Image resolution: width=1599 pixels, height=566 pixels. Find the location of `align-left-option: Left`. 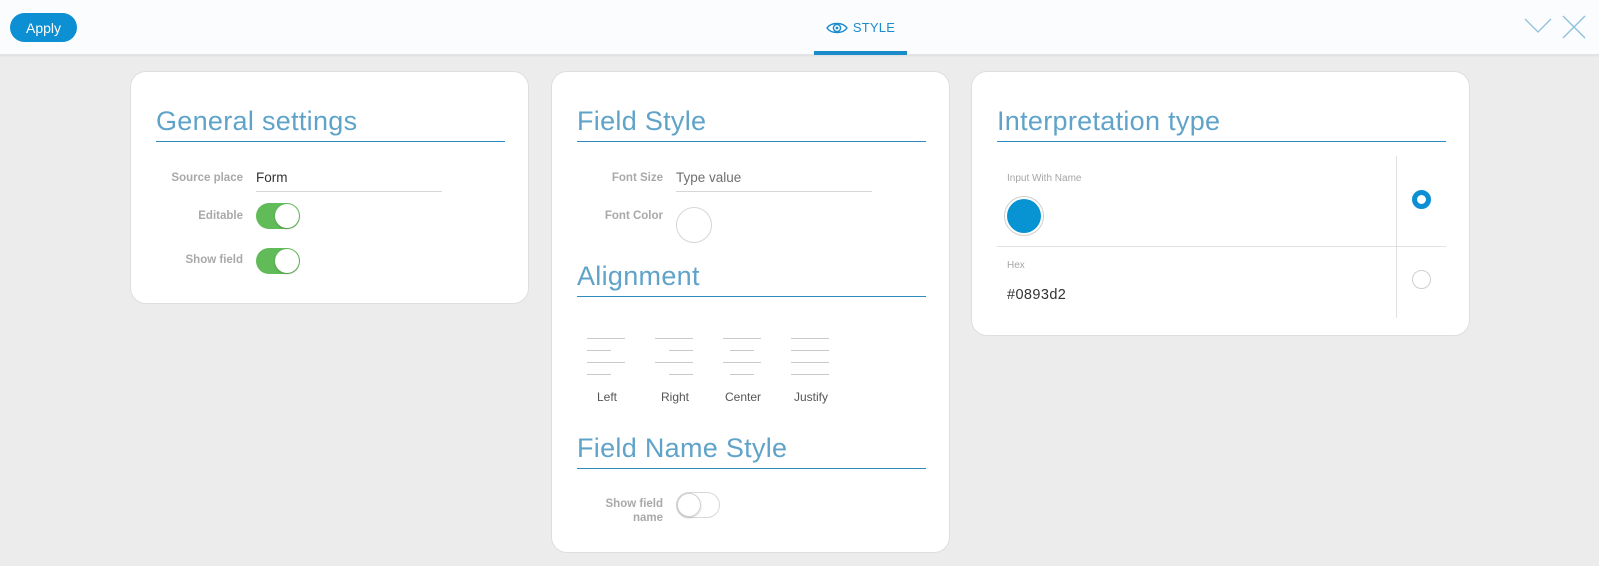

align-left-option: Left is located at coordinates (607, 373).